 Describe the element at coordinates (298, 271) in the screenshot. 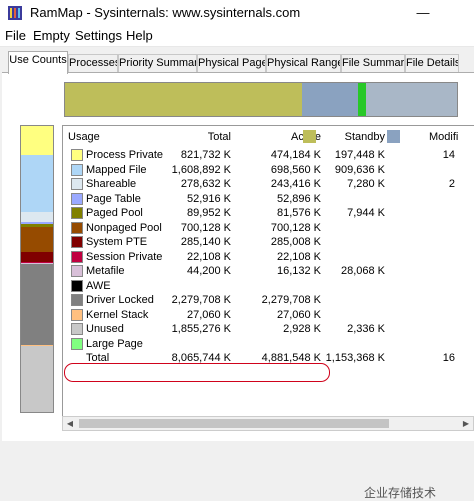

I see `row-active-value: 16,132 K` at that location.